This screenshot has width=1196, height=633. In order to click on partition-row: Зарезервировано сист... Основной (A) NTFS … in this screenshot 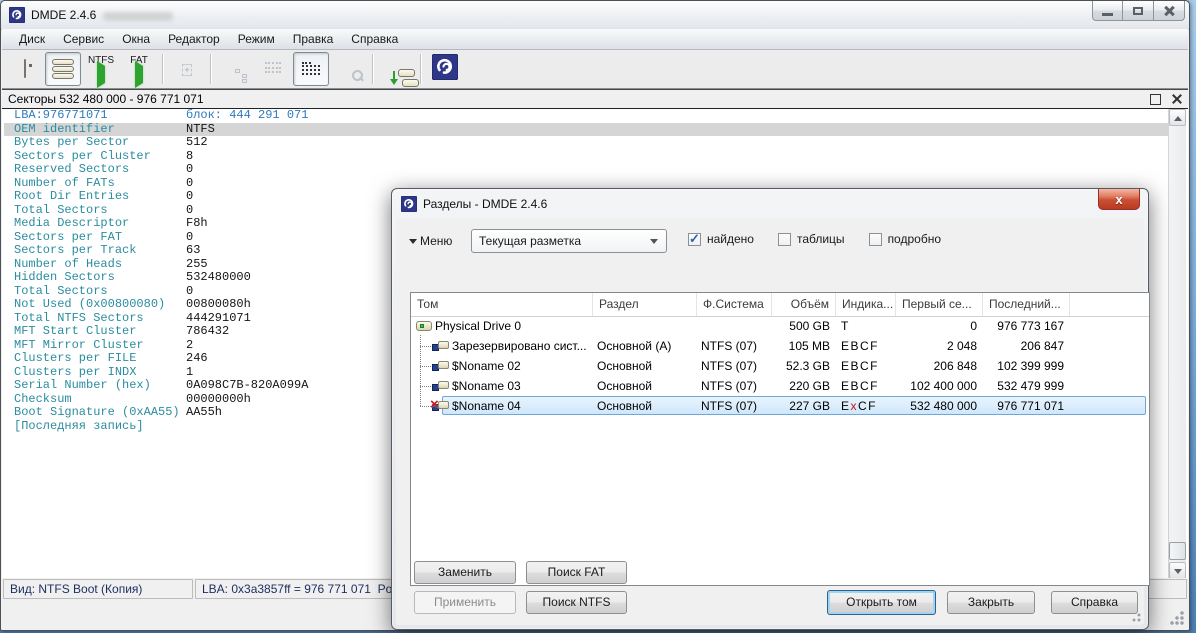, I will do `click(780, 346)`.